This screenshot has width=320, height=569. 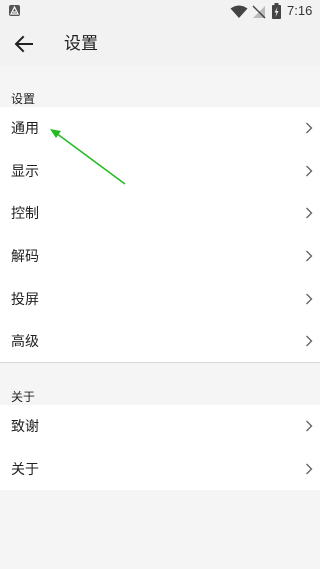 What do you see at coordinates (25, 257) in the screenshot?
I see `list-item-label: 解码` at bounding box center [25, 257].